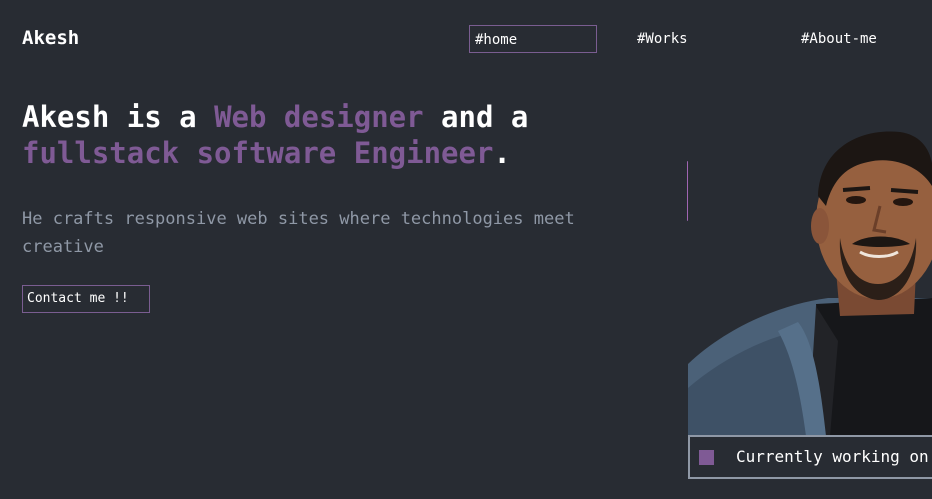  What do you see at coordinates (834, 456) in the screenshot?
I see `status-text: Currently working on p` at bounding box center [834, 456].